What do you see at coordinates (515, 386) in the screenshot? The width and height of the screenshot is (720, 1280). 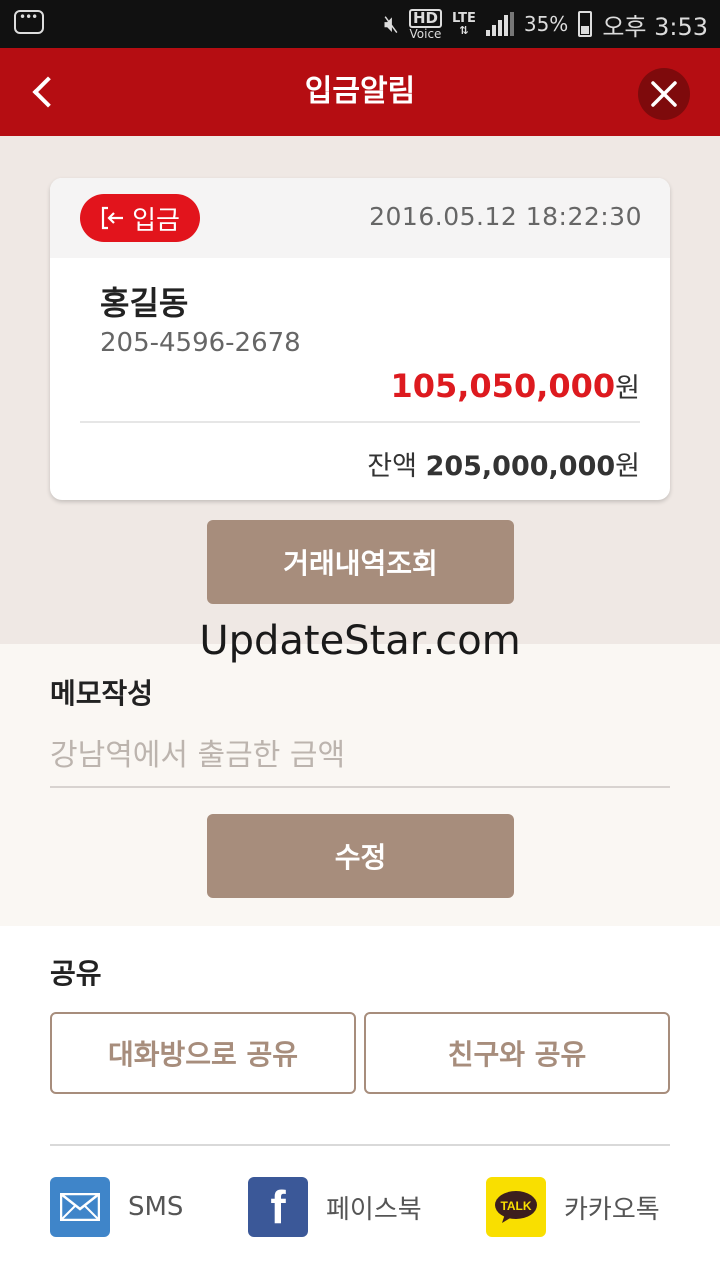 I see `deposit-amount: 105,050,000원` at bounding box center [515, 386].